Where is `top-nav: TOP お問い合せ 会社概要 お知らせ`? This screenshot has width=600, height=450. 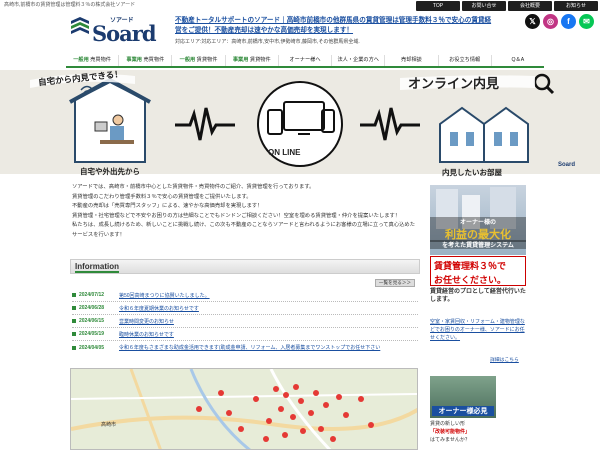
top-nav: TOP お問い合せ 会社概要 お知らせ is located at coordinates (507, 6).